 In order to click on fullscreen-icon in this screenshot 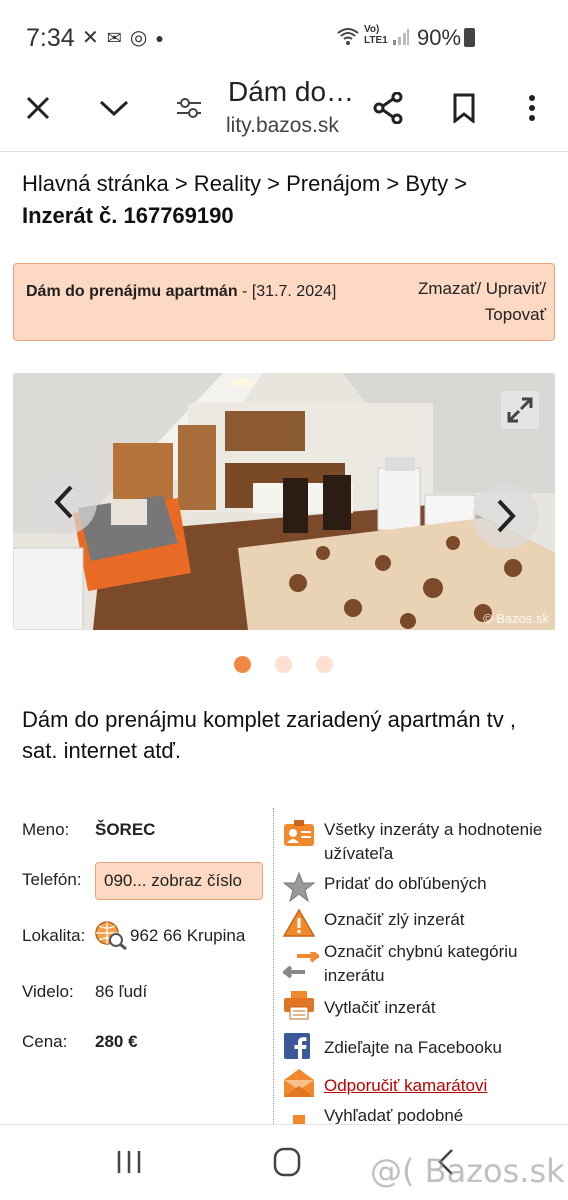, I will do `click(520, 410)`.